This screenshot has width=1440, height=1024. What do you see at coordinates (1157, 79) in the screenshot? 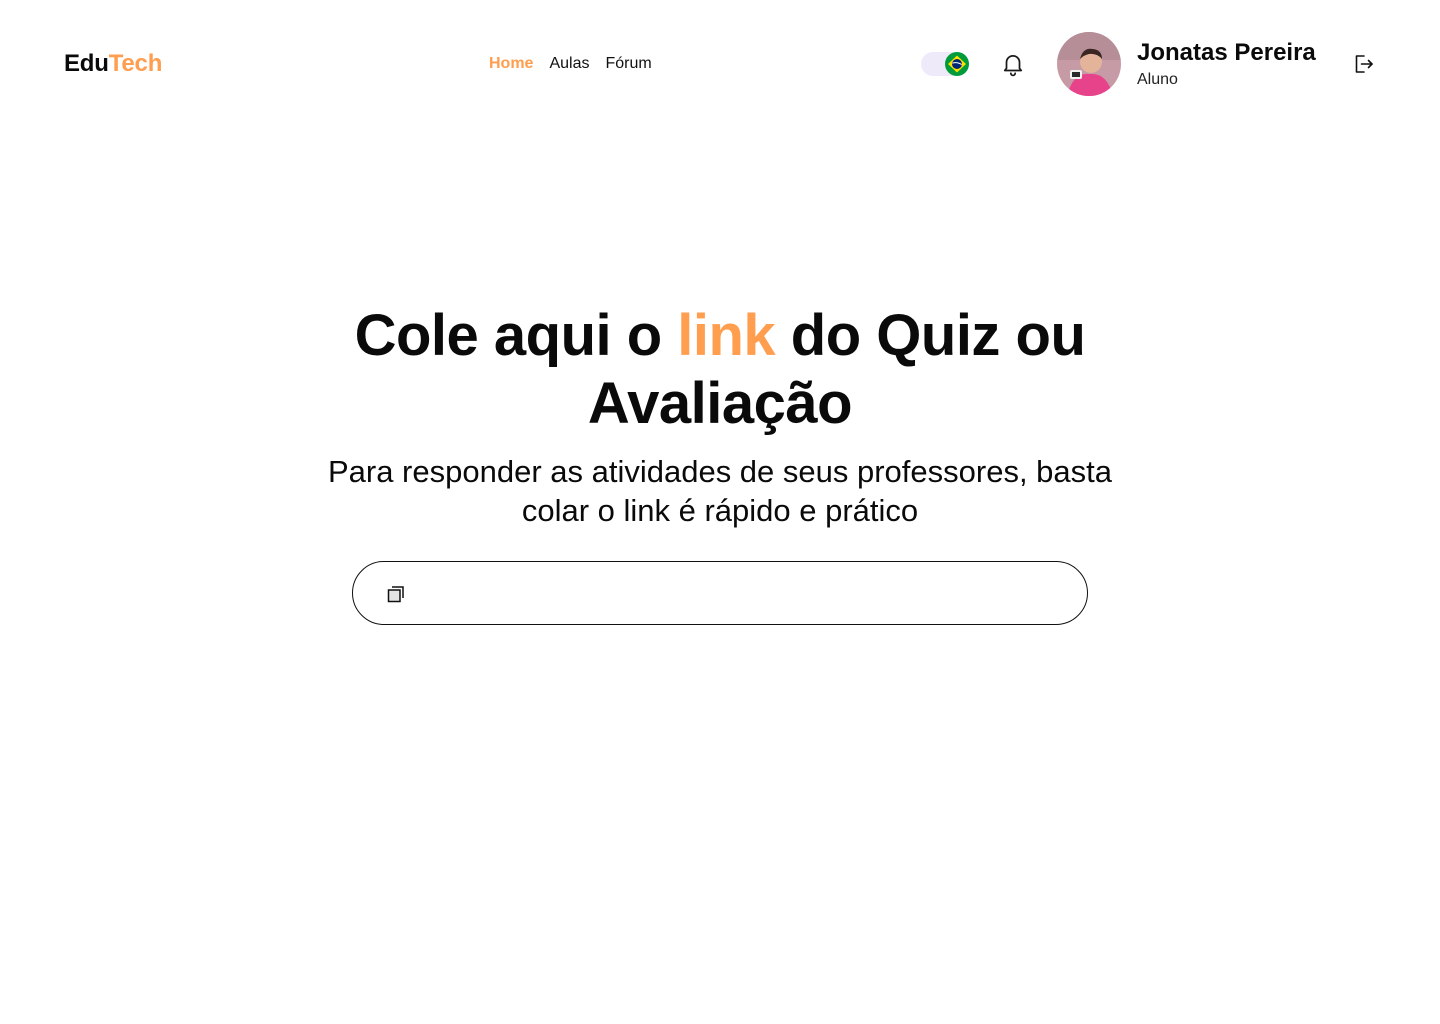
I see `user-role: Aluno` at bounding box center [1157, 79].